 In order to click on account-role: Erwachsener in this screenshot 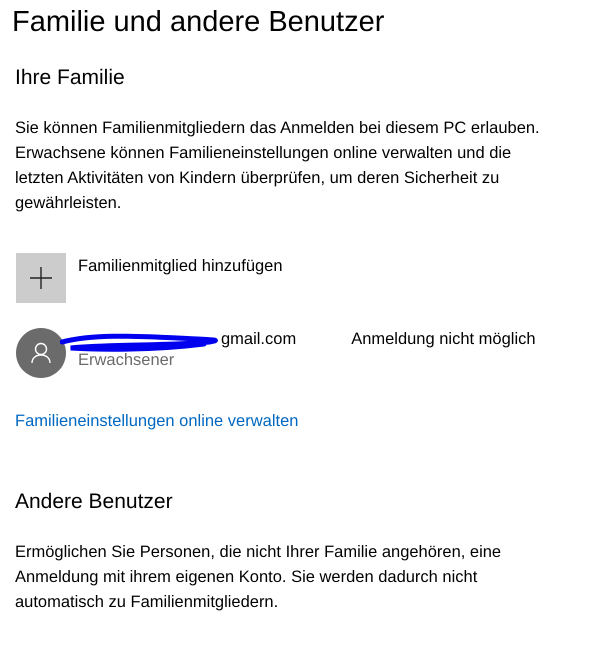, I will do `click(127, 360)`.